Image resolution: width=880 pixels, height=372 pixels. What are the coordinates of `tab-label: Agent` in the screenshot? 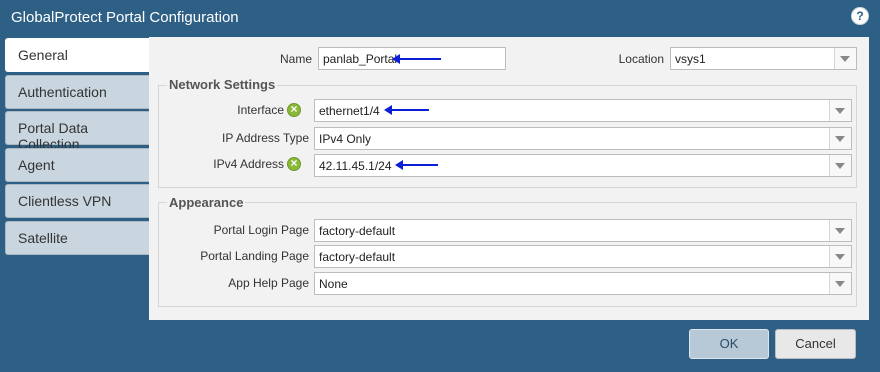 It's located at (36, 164).